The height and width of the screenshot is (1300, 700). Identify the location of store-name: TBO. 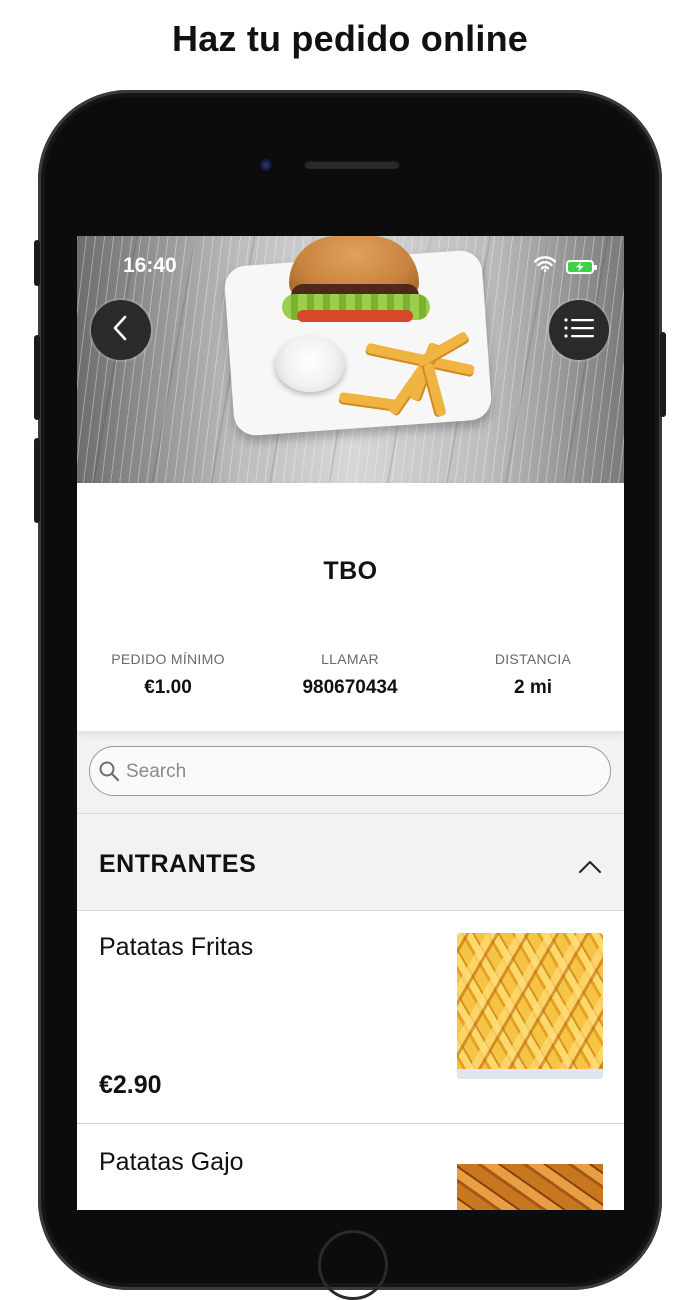
(350, 571).